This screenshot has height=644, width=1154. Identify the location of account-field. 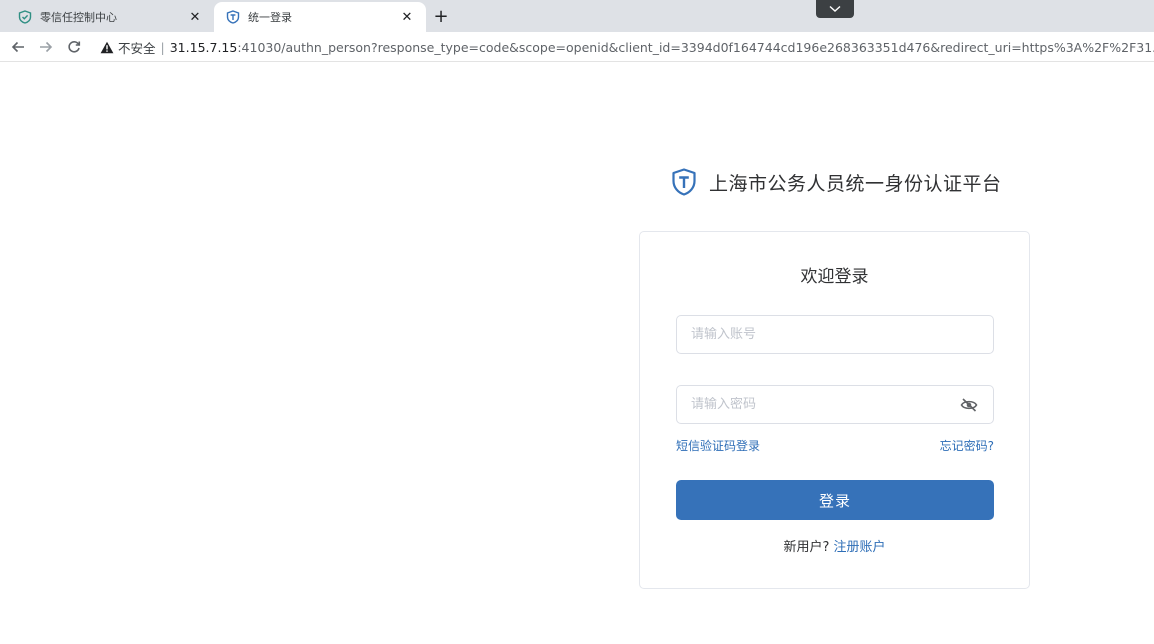
(835, 334).